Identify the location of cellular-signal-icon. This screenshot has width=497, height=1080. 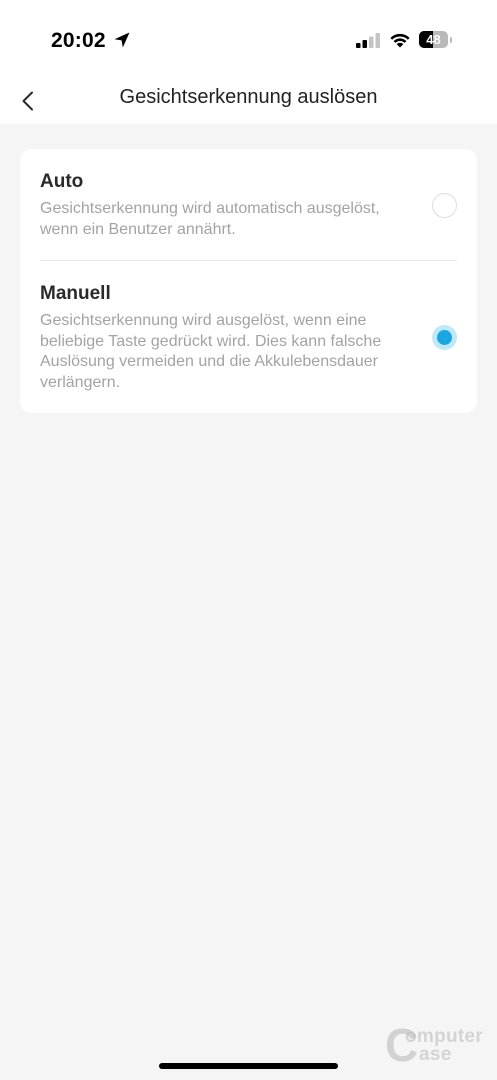
(368, 40).